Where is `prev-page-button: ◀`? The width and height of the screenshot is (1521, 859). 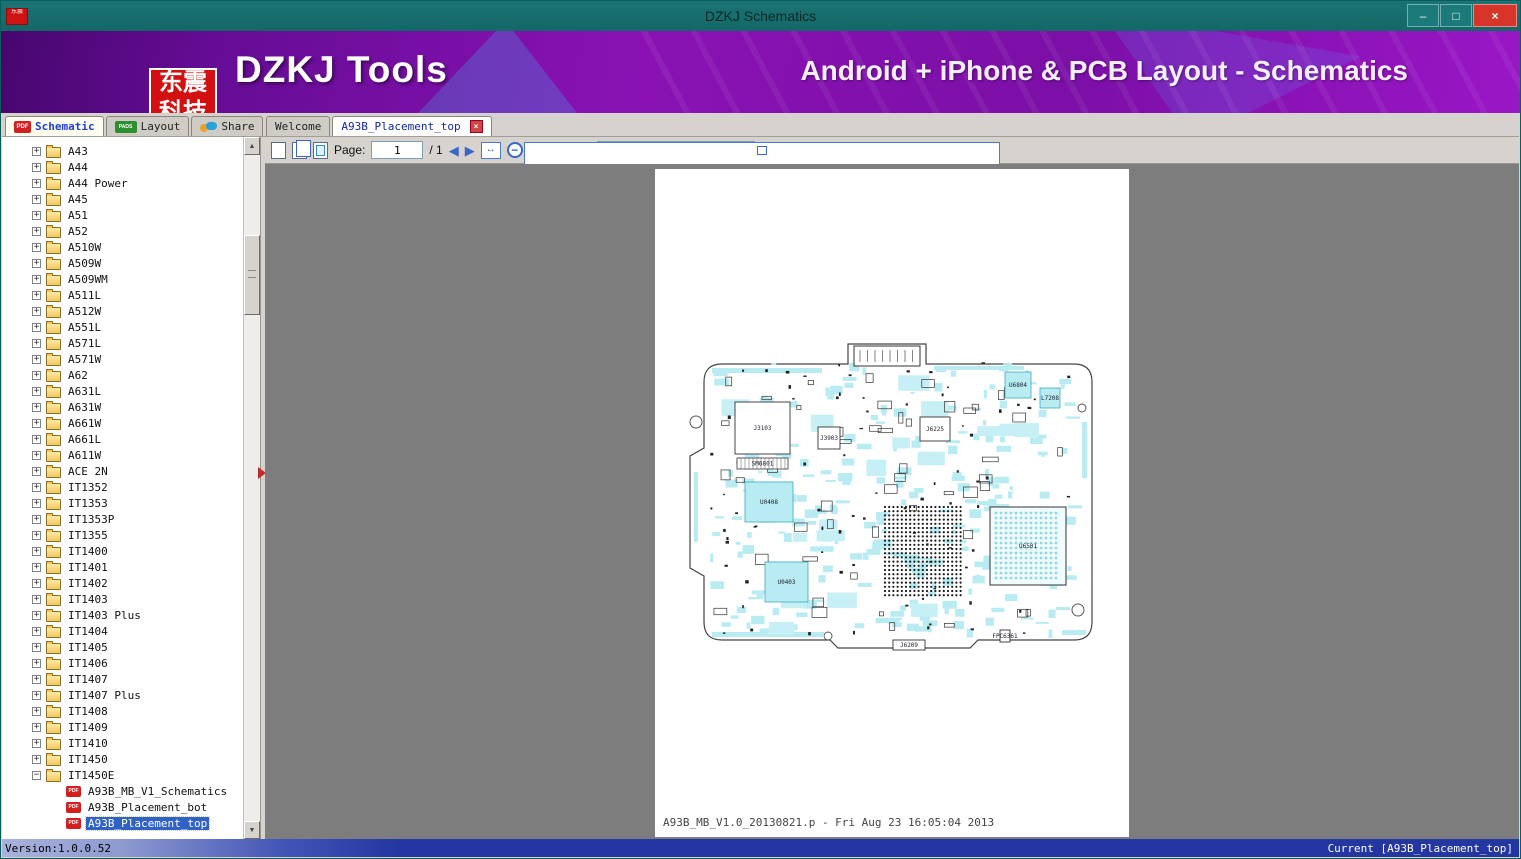
prev-page-button: ◀ is located at coordinates (454, 150).